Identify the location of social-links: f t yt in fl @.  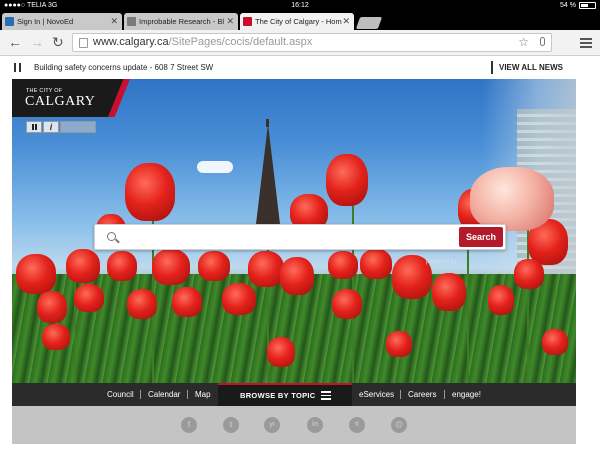
(294, 425).